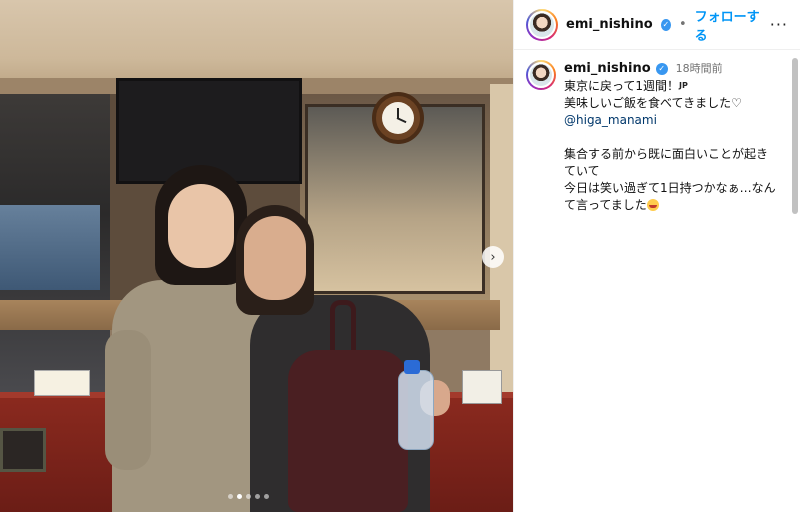 The height and width of the screenshot is (512, 800). I want to click on next-slide-button: ›, so click(493, 257).